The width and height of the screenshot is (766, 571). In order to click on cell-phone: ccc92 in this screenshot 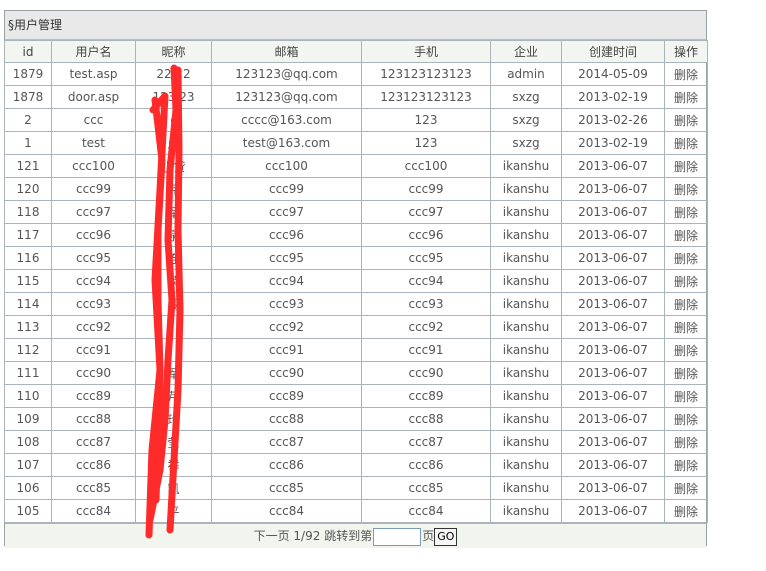, I will do `click(426, 327)`.